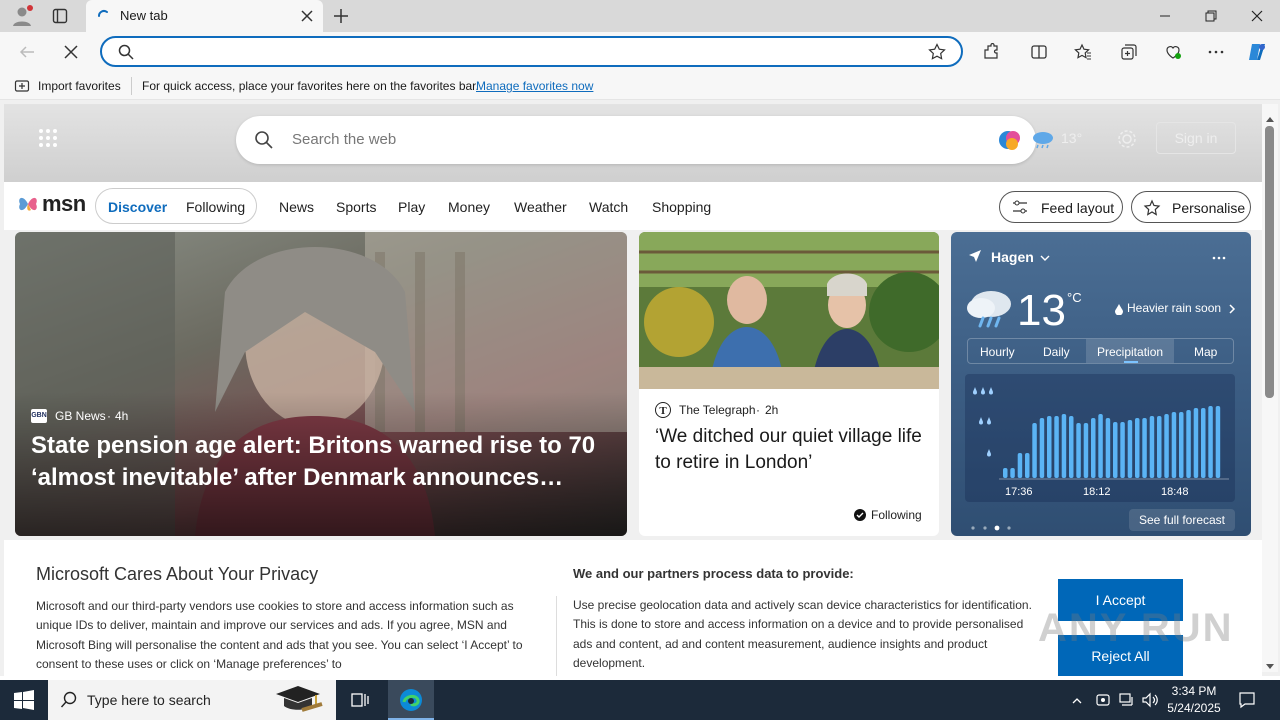 This screenshot has width=1280, height=721. Describe the element at coordinates (137, 207) in the screenshot. I see `pill-discover: Discover` at that location.